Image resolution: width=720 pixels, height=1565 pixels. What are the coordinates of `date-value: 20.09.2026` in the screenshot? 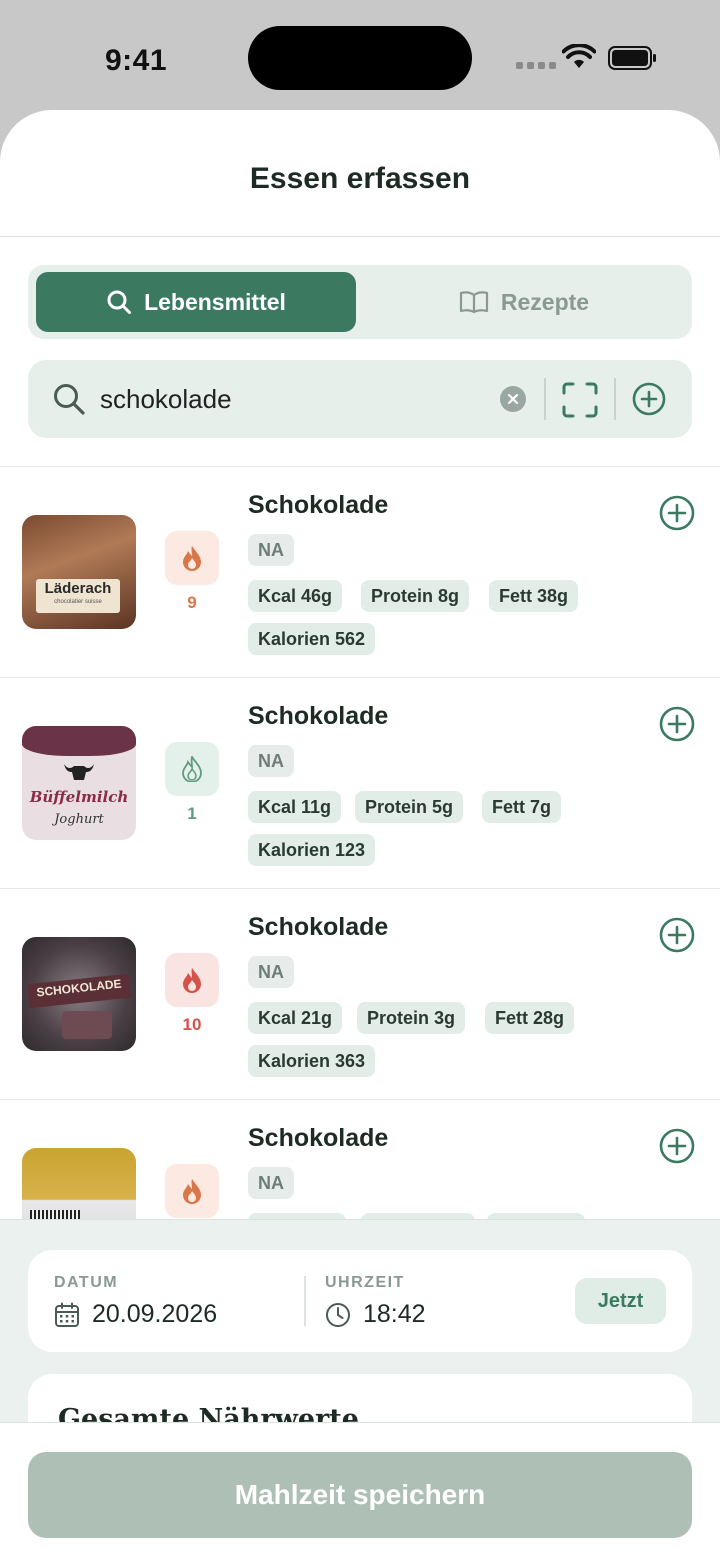 It's located at (155, 1314).